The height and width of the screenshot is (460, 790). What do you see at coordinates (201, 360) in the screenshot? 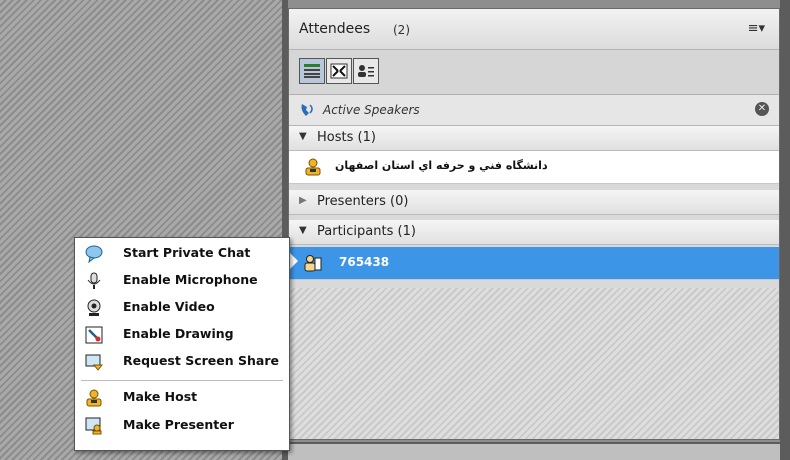
I see `menu-item-label: Request Screen Share` at bounding box center [201, 360].